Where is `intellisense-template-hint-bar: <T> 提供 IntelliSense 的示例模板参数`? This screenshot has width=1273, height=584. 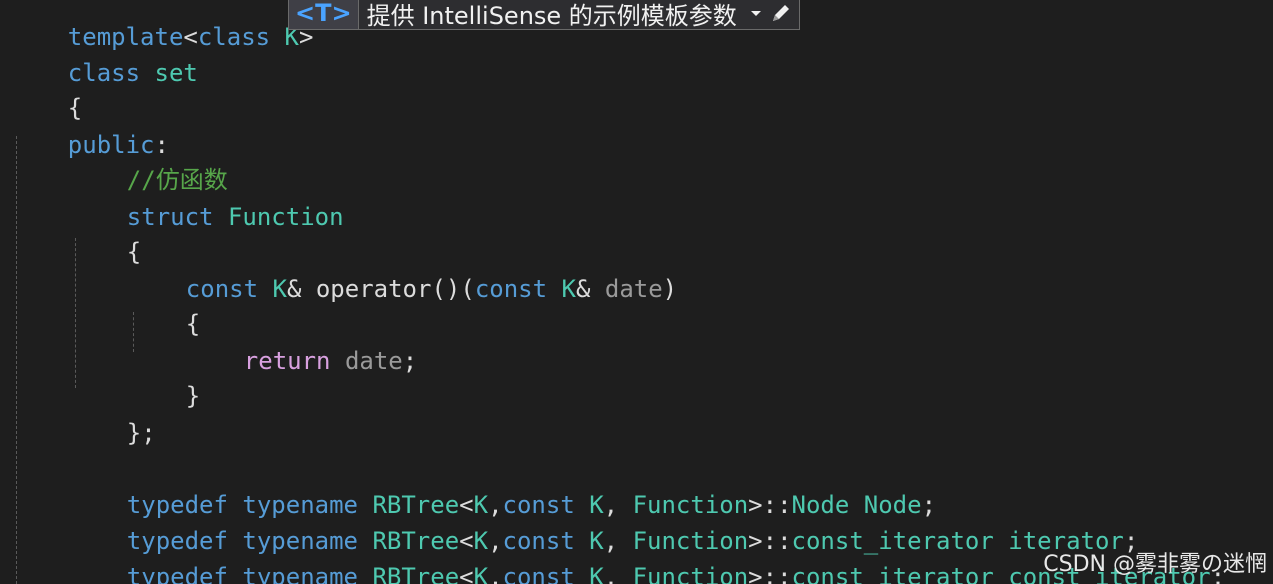 intellisense-template-hint-bar: <T> 提供 IntelliSense 的示例模板参数 is located at coordinates (544, 15).